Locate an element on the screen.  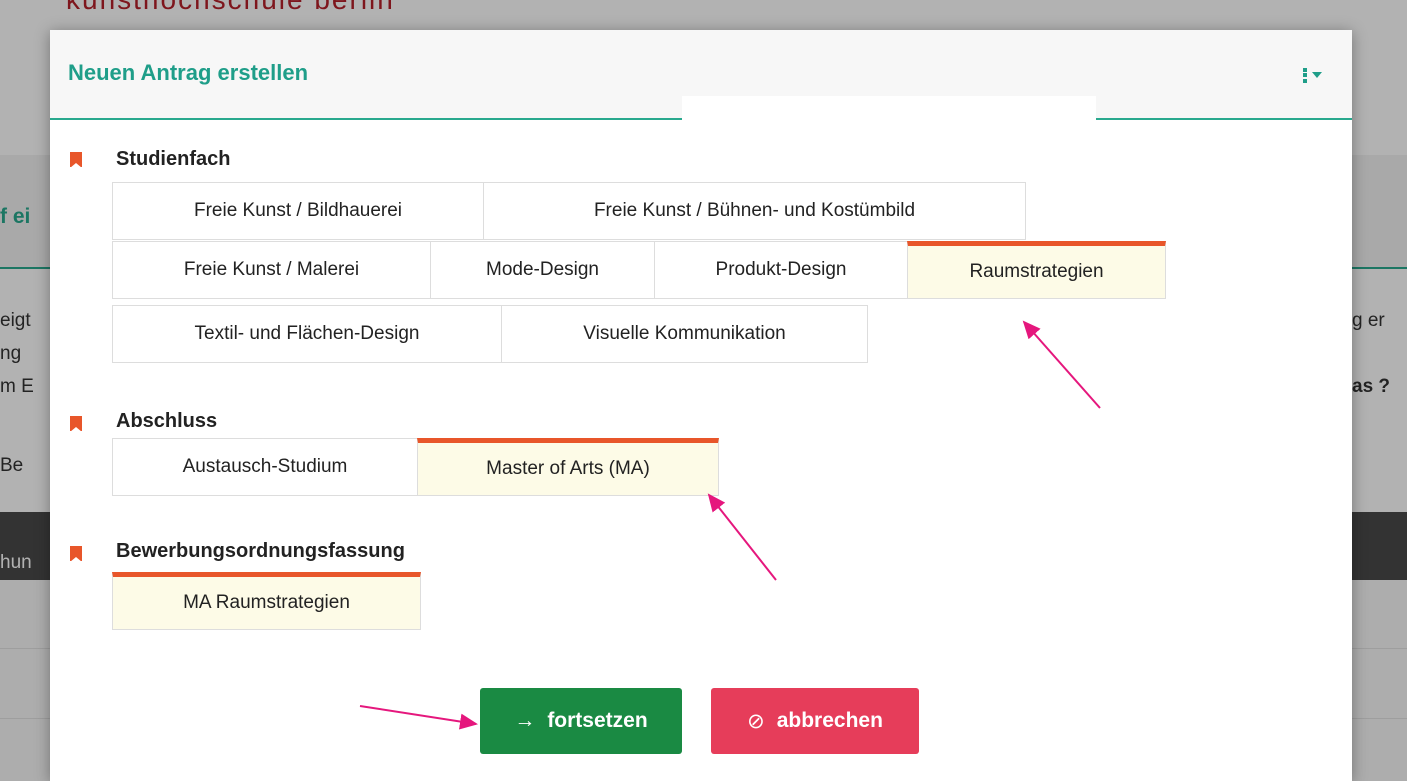
studienfach-option: Freie Kunst / Malerei is located at coordinates (271, 270).